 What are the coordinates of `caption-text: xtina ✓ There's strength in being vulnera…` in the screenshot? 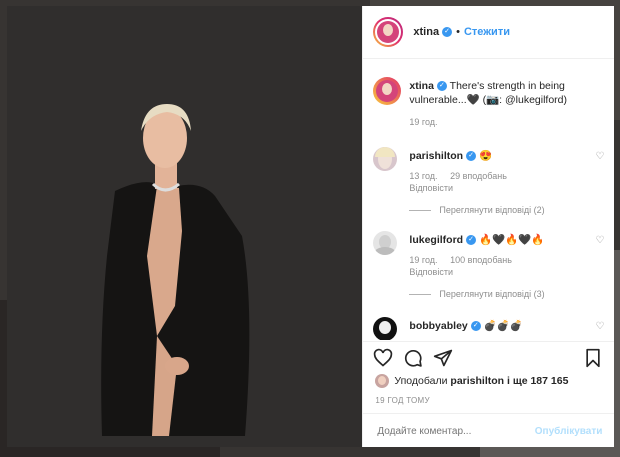 It's located at (506, 93).